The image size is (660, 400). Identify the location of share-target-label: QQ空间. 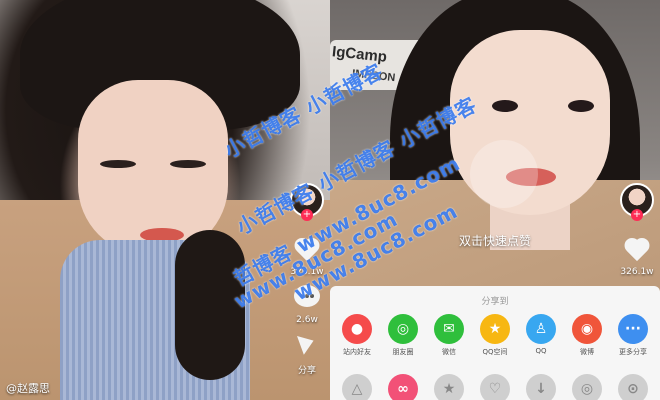
(495, 352).